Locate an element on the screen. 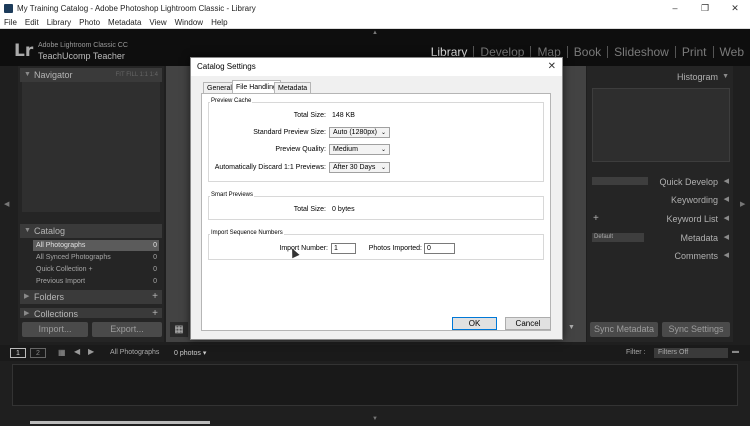 The image size is (750, 426). menu-file: File is located at coordinates (10, 22).